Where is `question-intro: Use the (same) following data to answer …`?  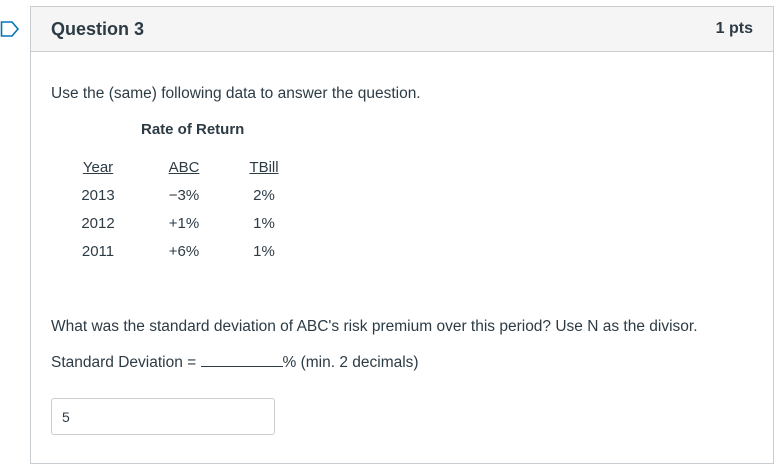
question-intro: Use the (same) following data to answer … is located at coordinates (236, 93).